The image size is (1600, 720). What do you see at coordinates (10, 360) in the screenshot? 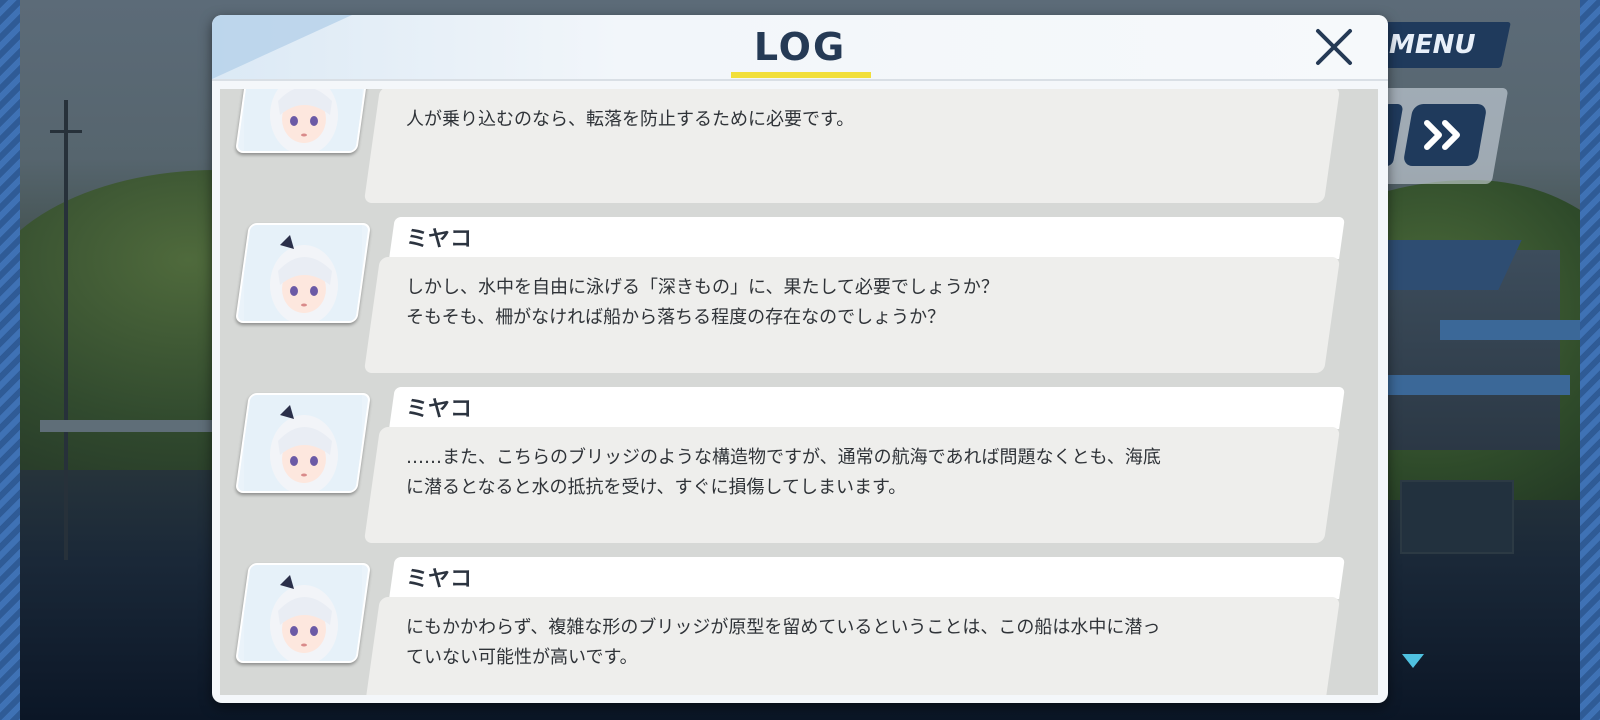
I see `left-border-stripe` at bounding box center [10, 360].